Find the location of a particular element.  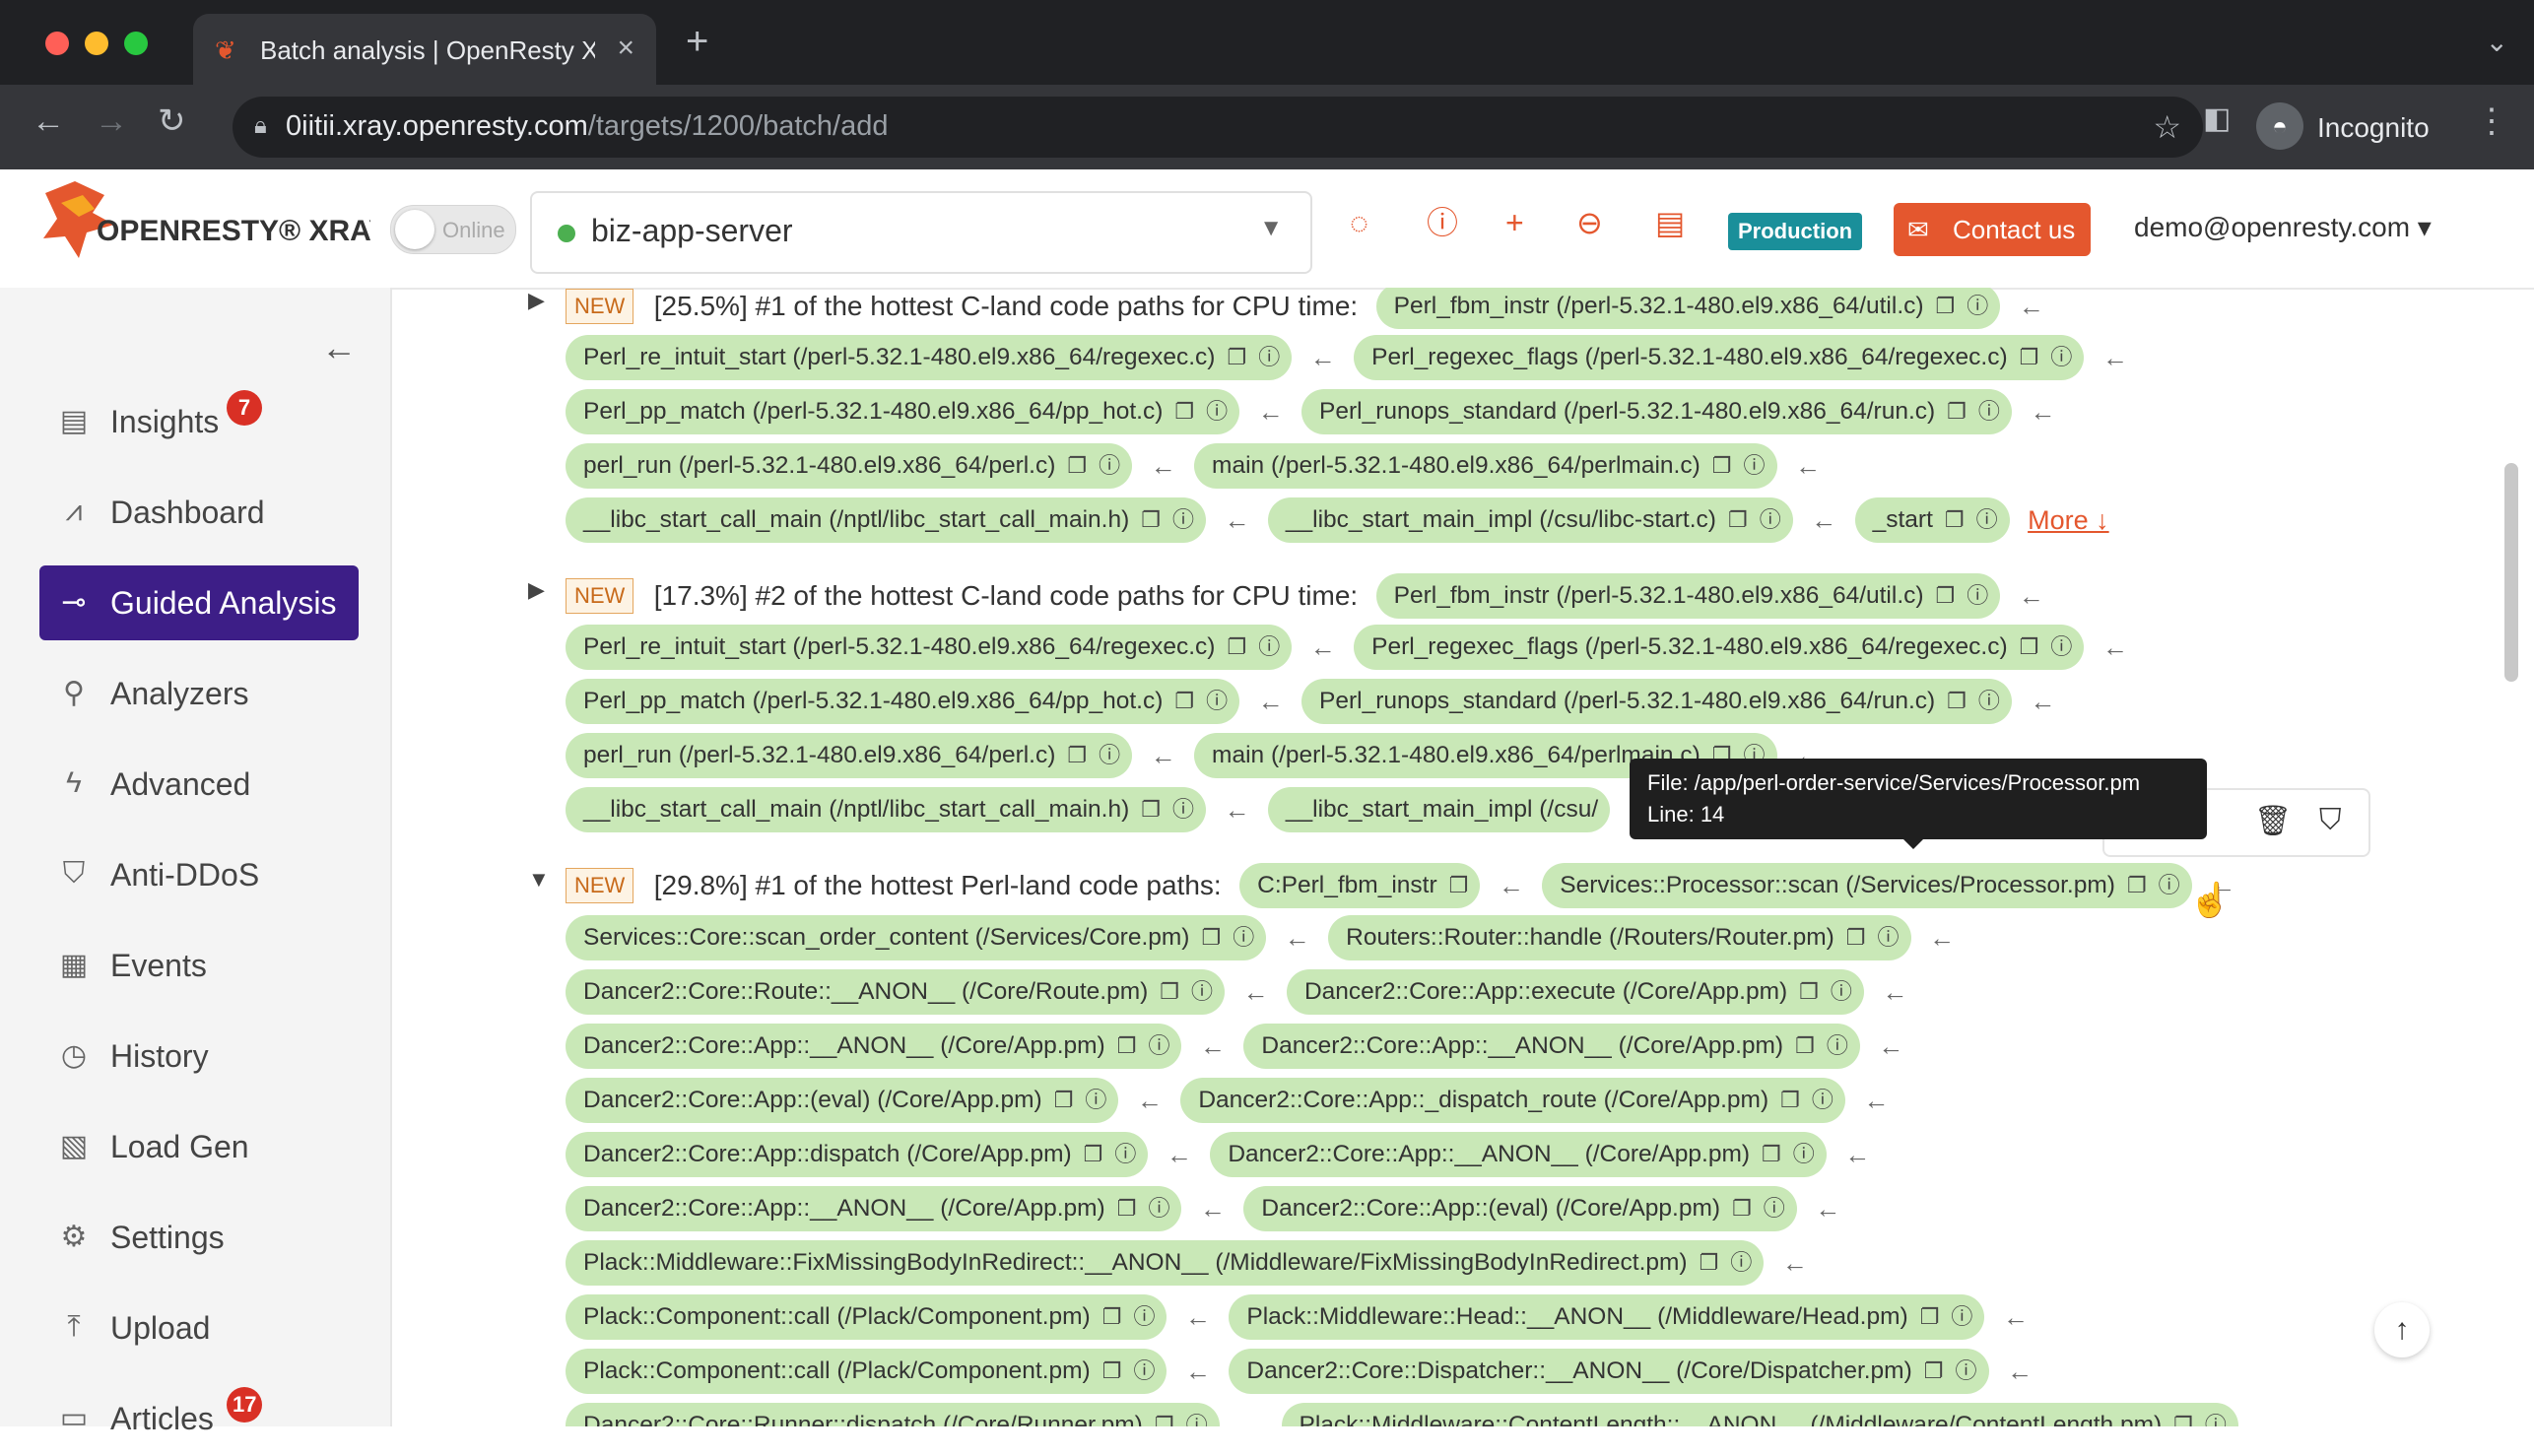

add-icon: + is located at coordinates (1514, 222).